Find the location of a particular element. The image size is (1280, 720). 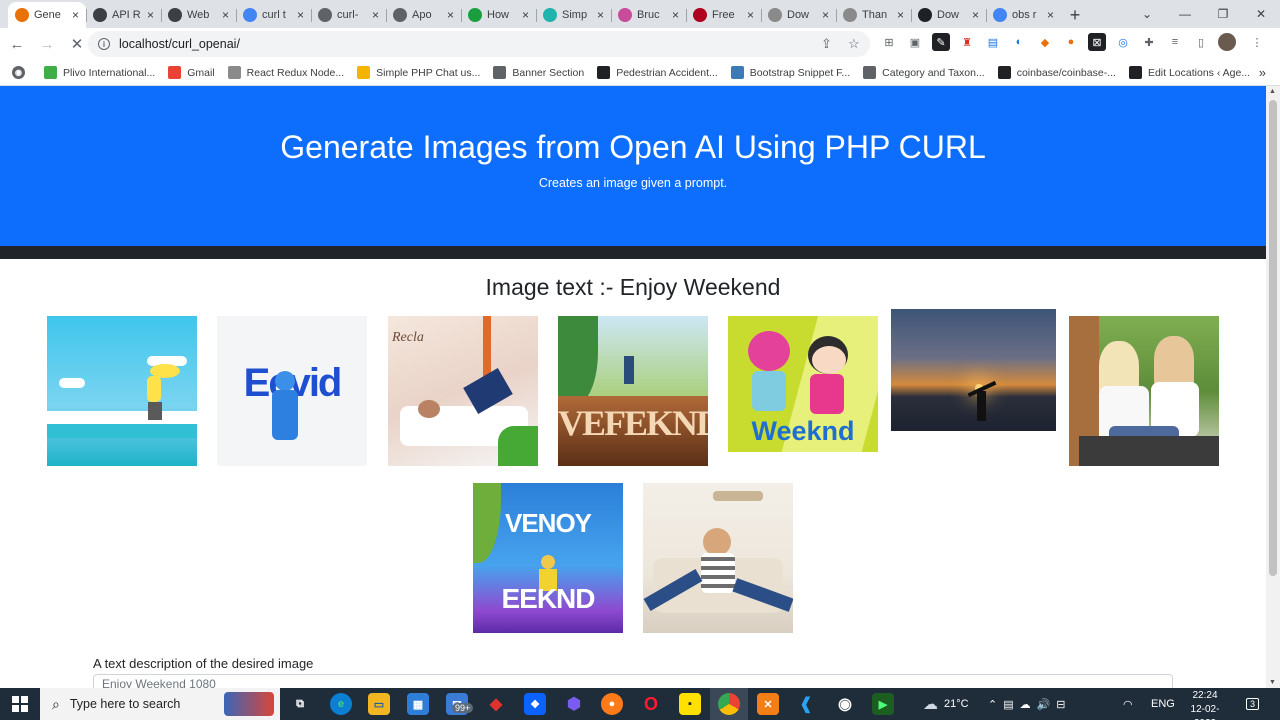

app-icon: ◆ is located at coordinates (496, 704).